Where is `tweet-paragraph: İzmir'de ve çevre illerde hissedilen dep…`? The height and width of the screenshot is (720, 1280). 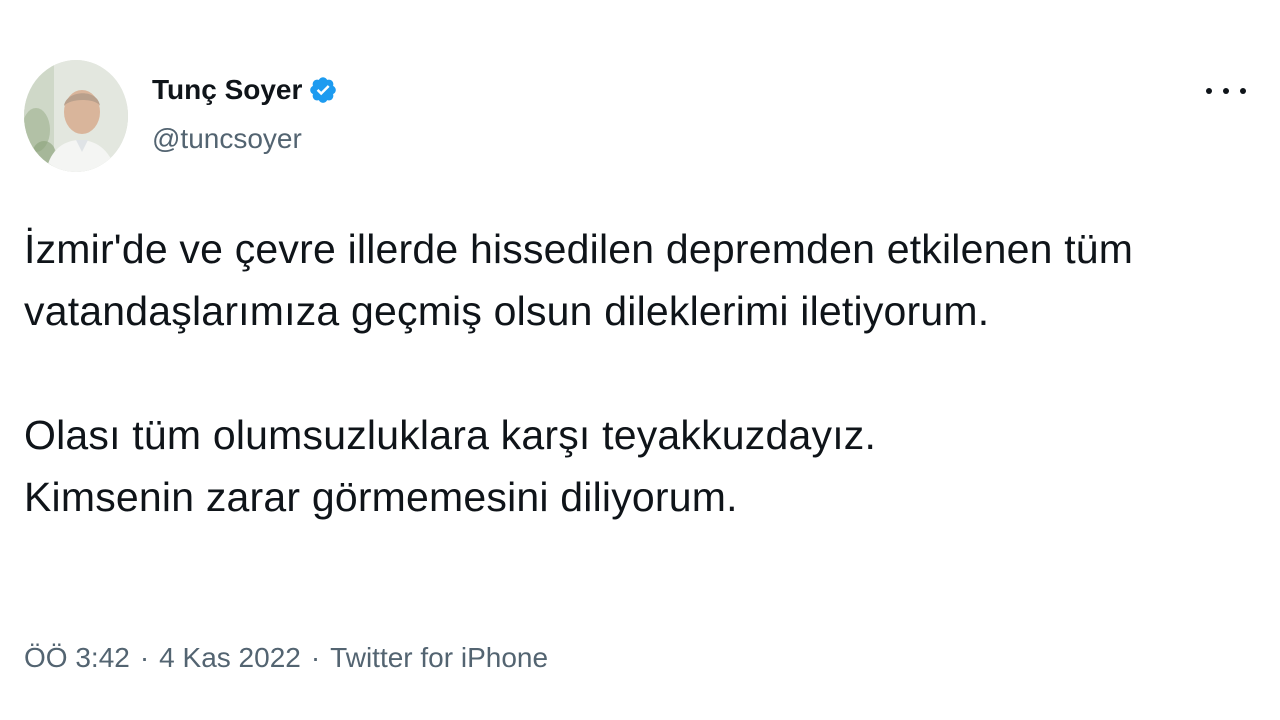 tweet-paragraph: İzmir'de ve çevre illerde hissedilen dep… is located at coordinates (579, 280).